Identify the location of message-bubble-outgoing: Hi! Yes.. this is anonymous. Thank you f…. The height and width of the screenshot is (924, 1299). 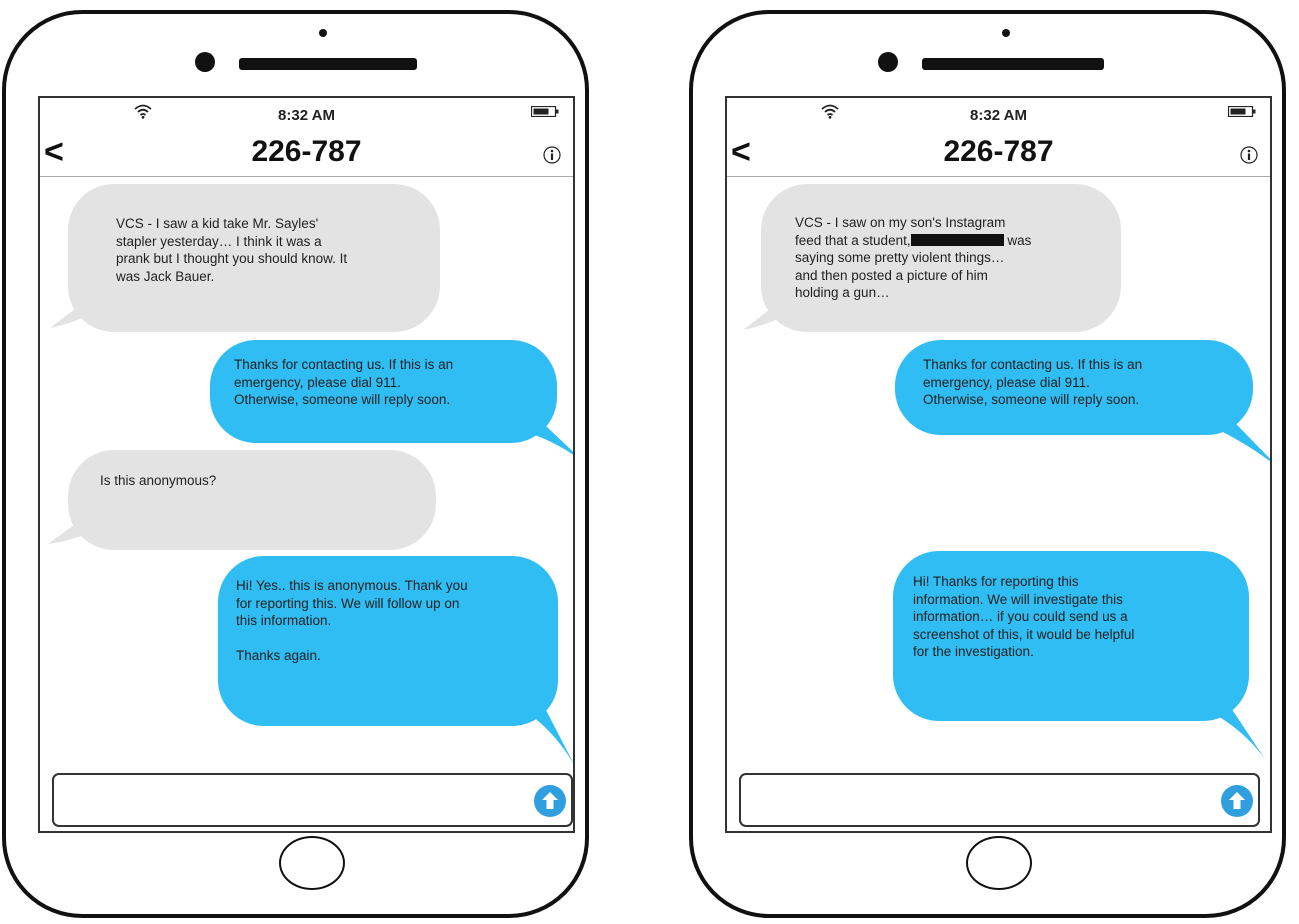
(395, 659).